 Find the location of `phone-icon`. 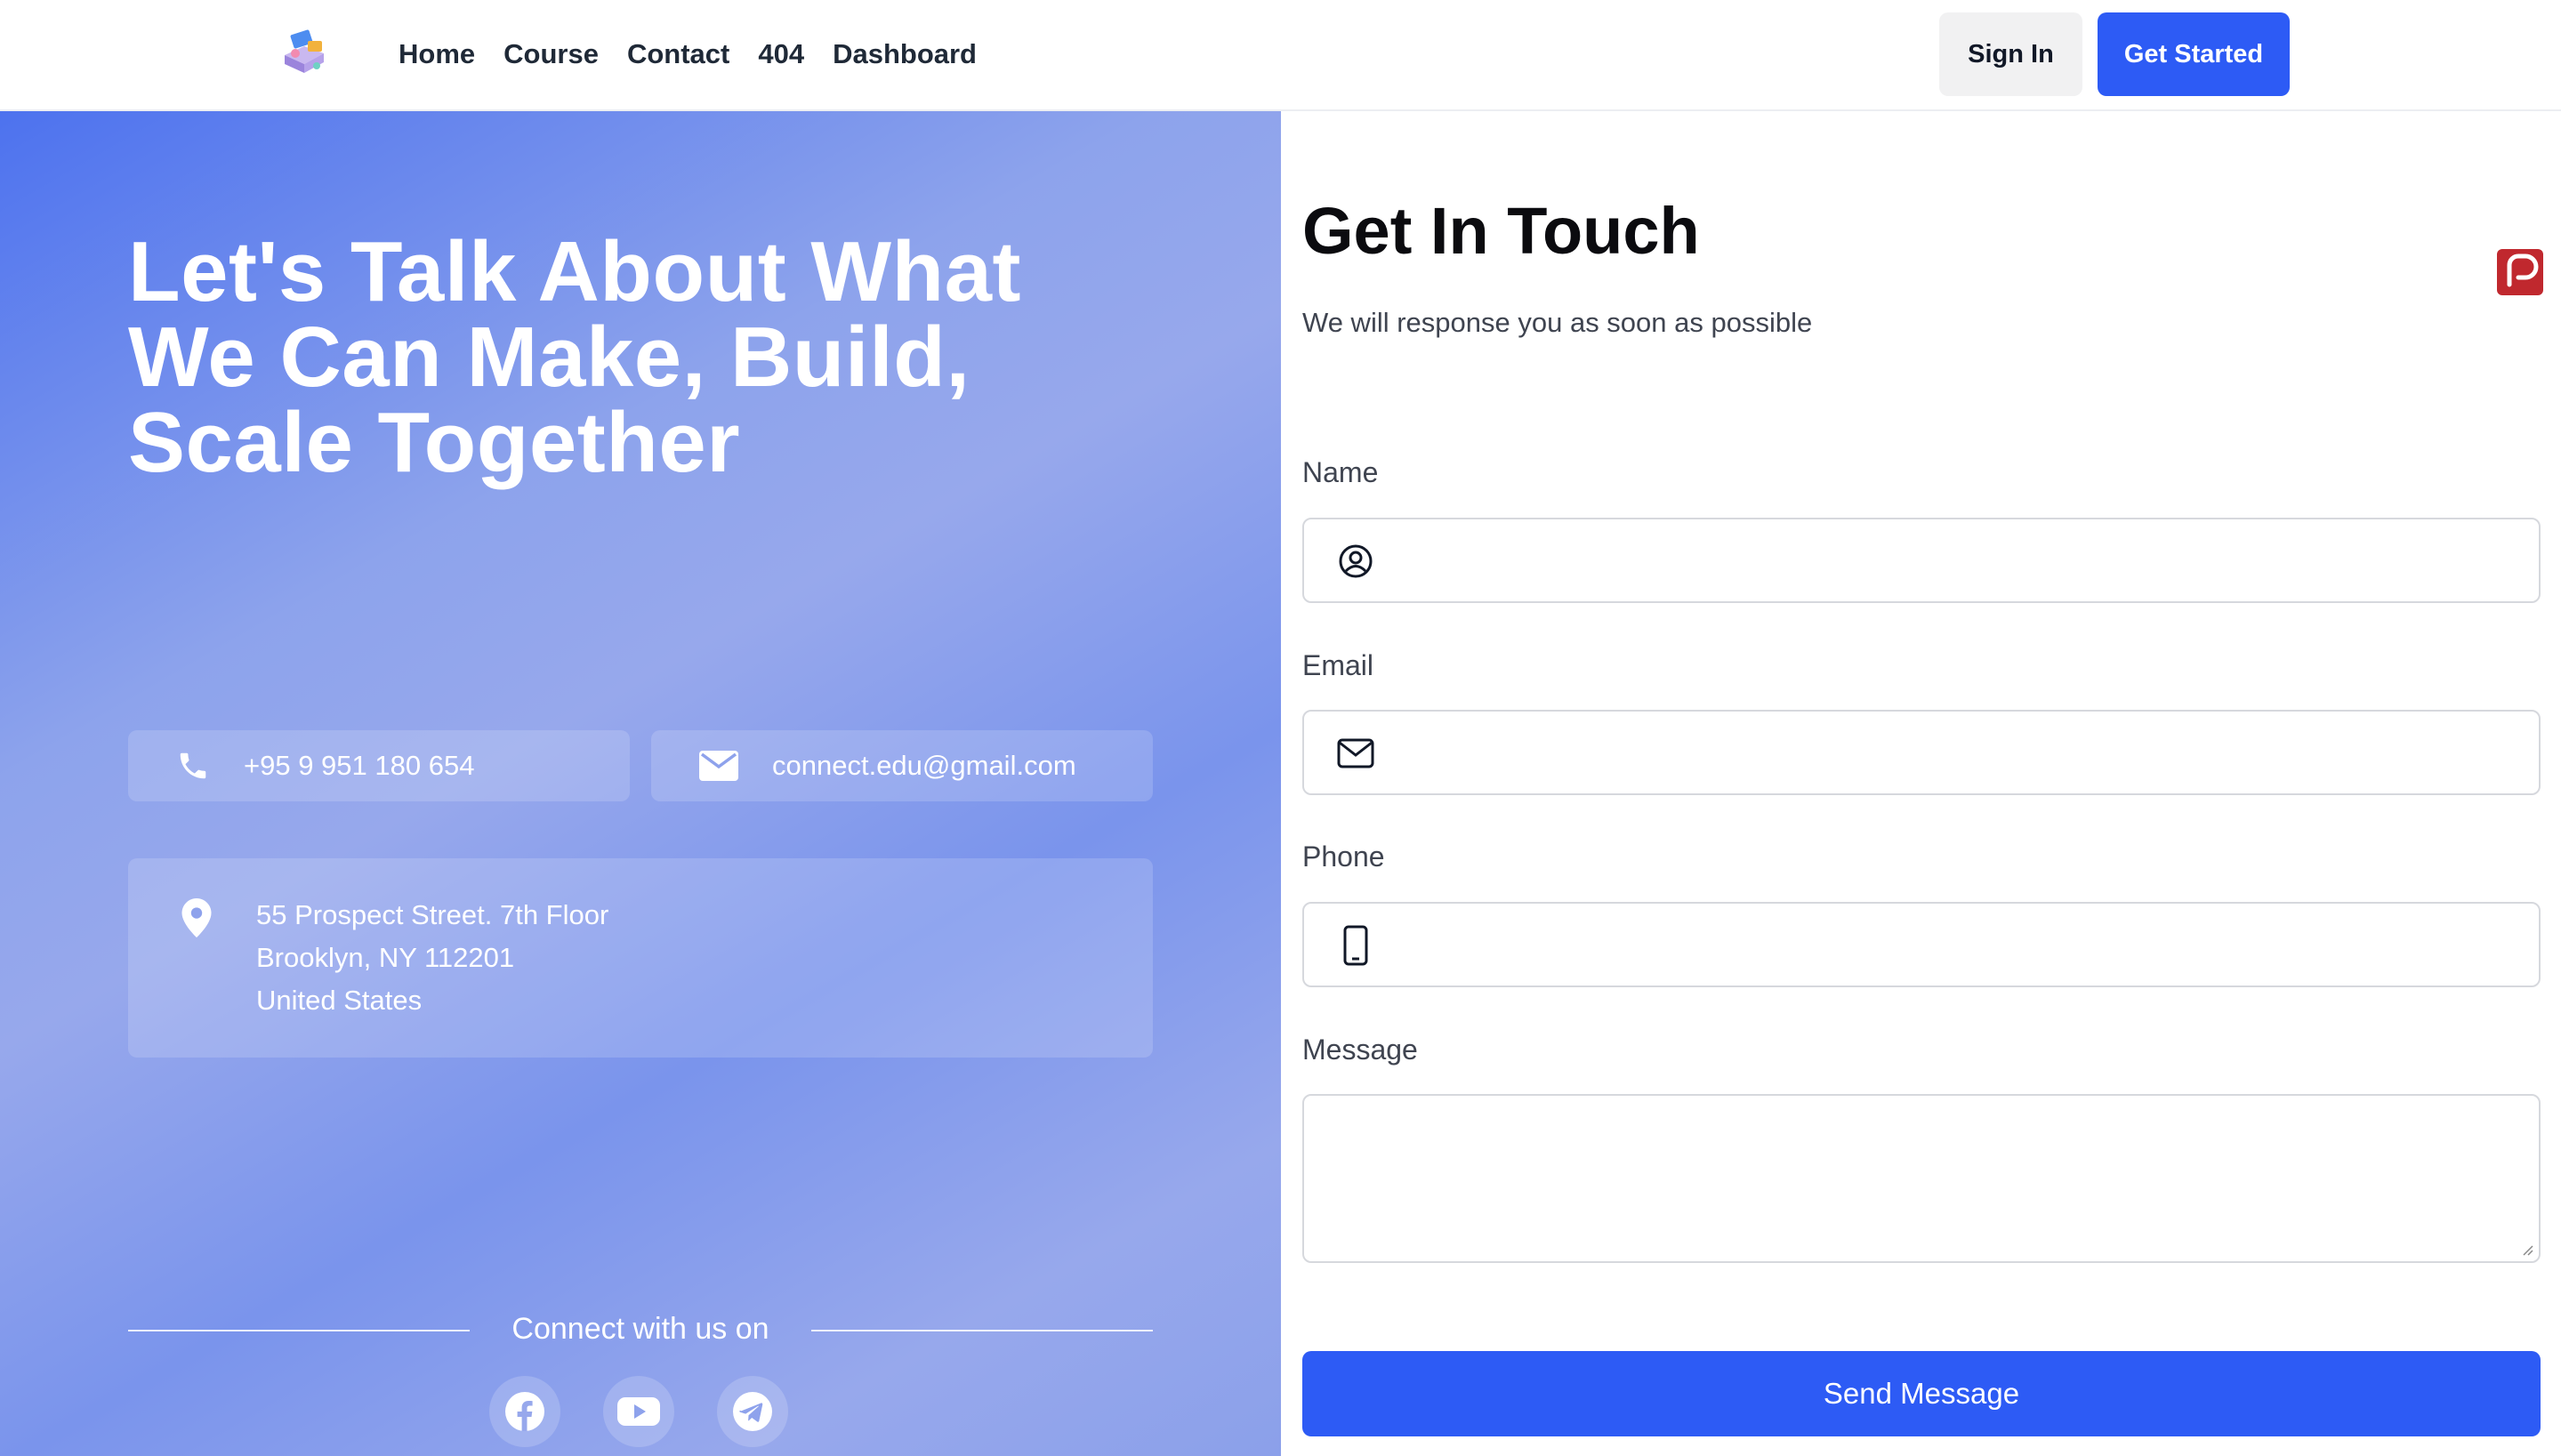

phone-icon is located at coordinates (193, 765).